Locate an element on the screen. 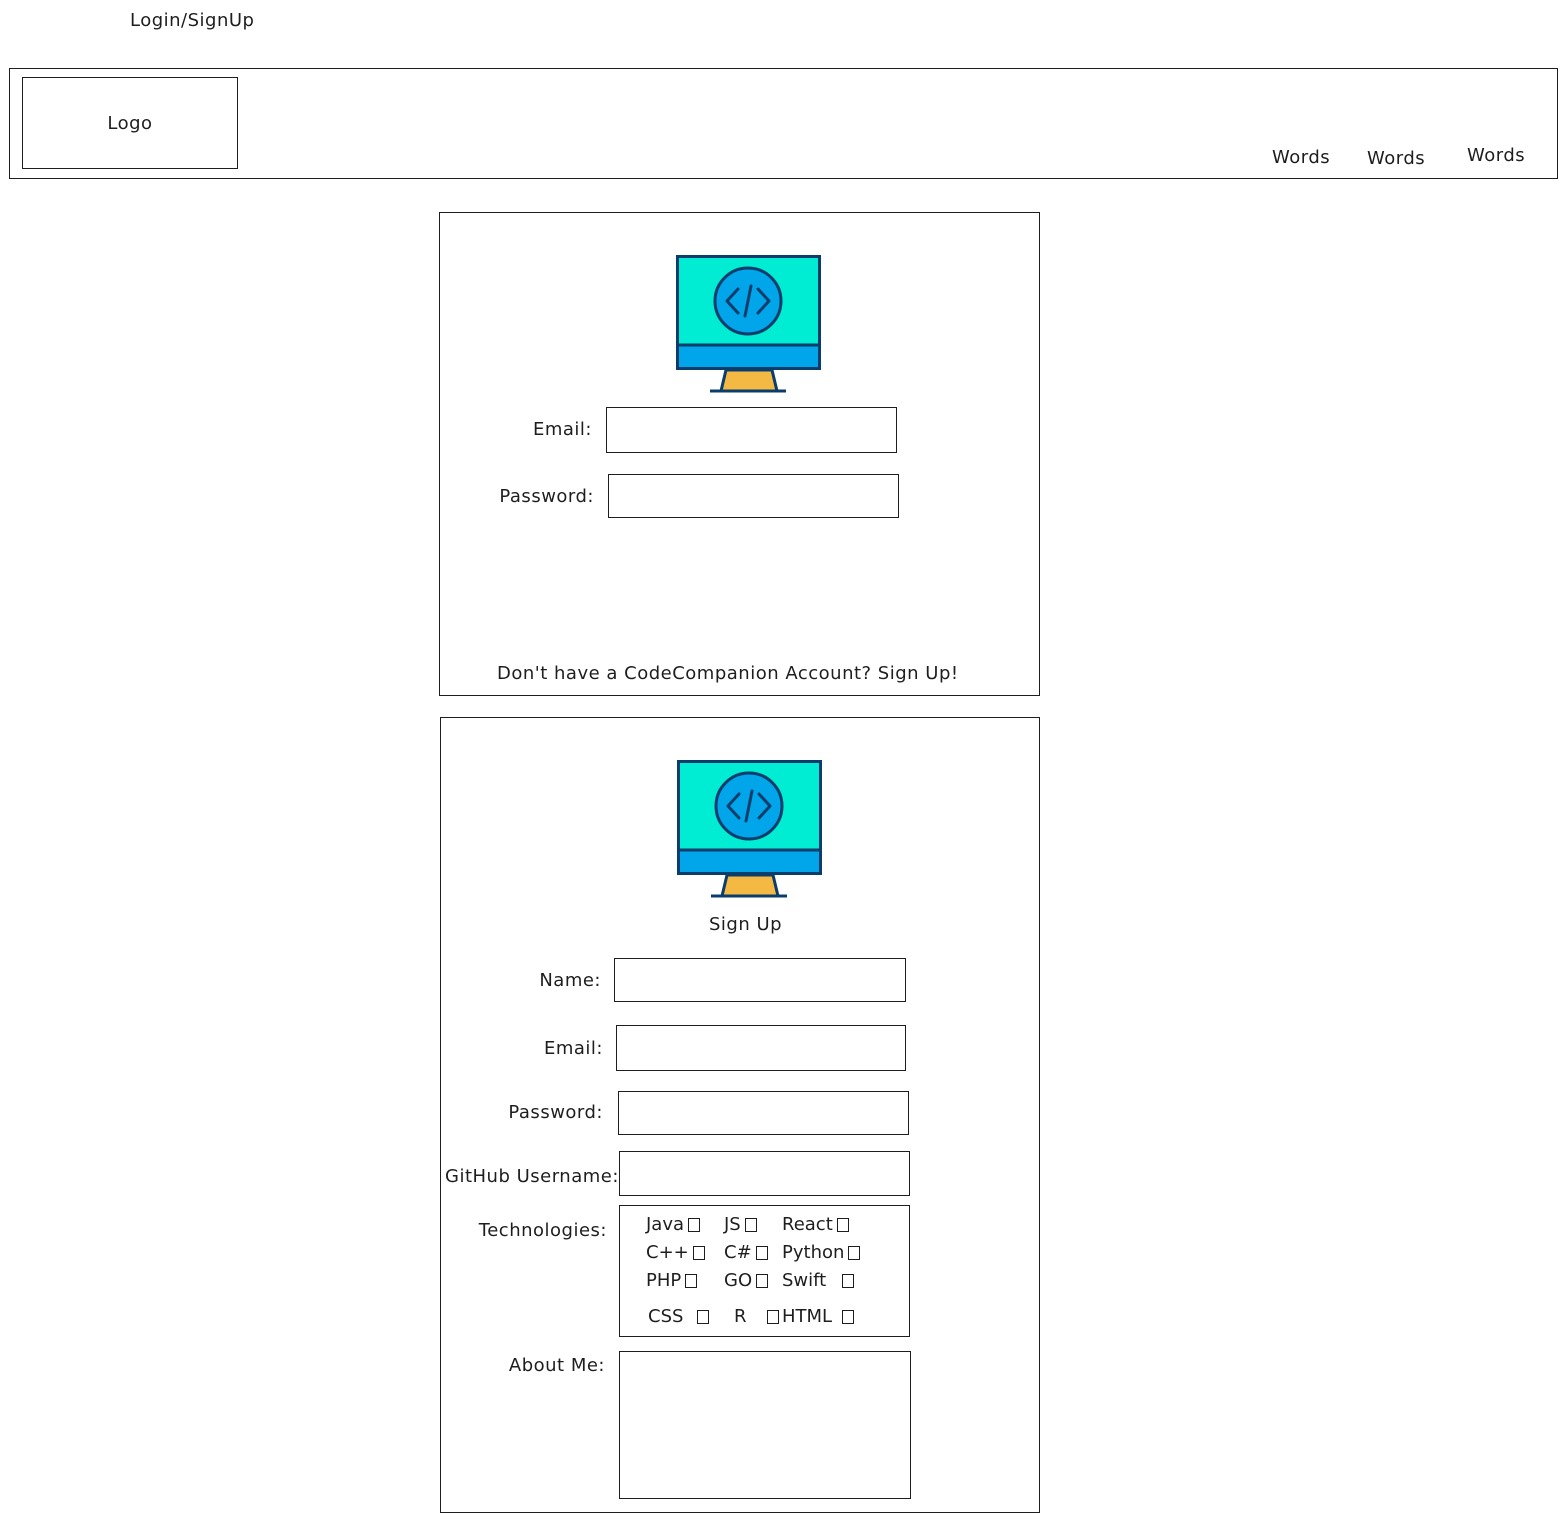  tech-option: C++ is located at coordinates (685, 1252).